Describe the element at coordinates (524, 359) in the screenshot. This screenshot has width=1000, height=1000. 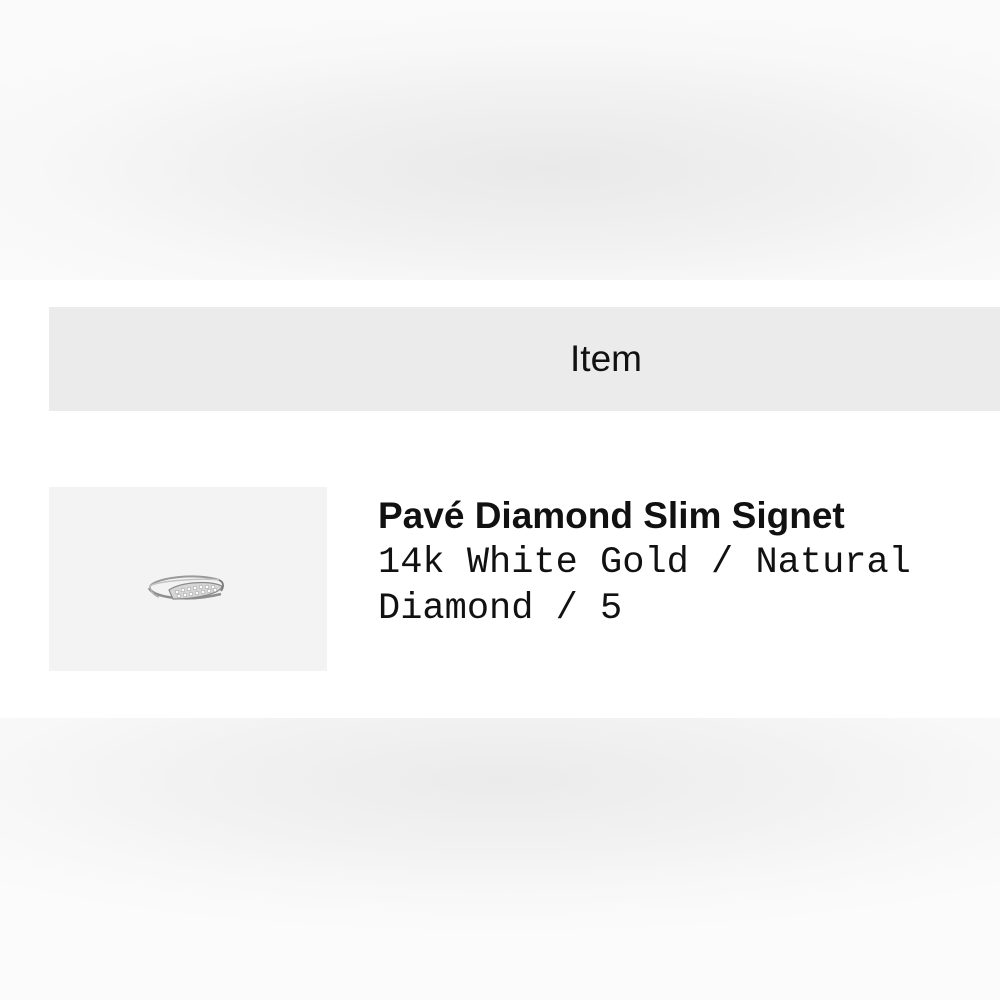
I see `table-header: Item` at that location.